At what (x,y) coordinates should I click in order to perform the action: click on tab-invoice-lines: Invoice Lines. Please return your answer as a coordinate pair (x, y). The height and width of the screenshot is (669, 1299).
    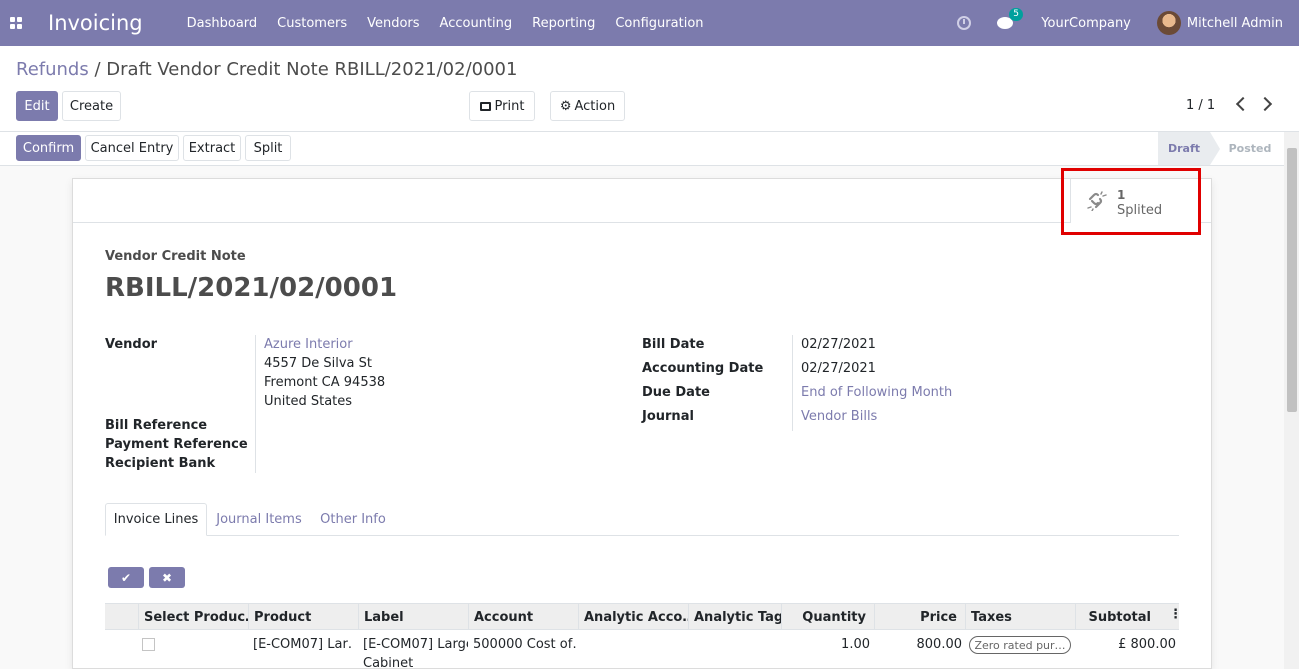
    Looking at the image, I should click on (156, 519).